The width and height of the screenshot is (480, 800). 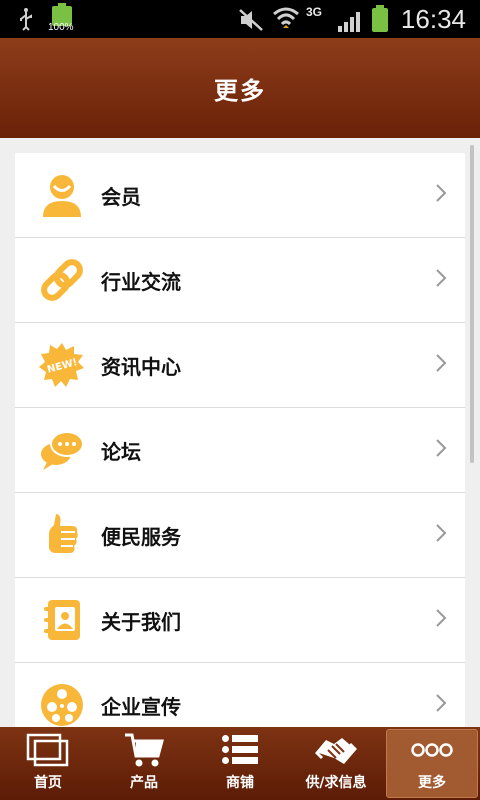 I want to click on home-windows-icon, so click(x=48, y=750).